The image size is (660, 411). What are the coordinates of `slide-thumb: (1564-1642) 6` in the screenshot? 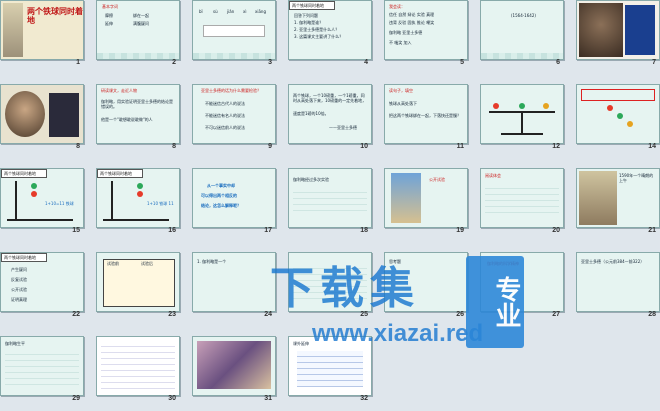 It's located at (522, 33).